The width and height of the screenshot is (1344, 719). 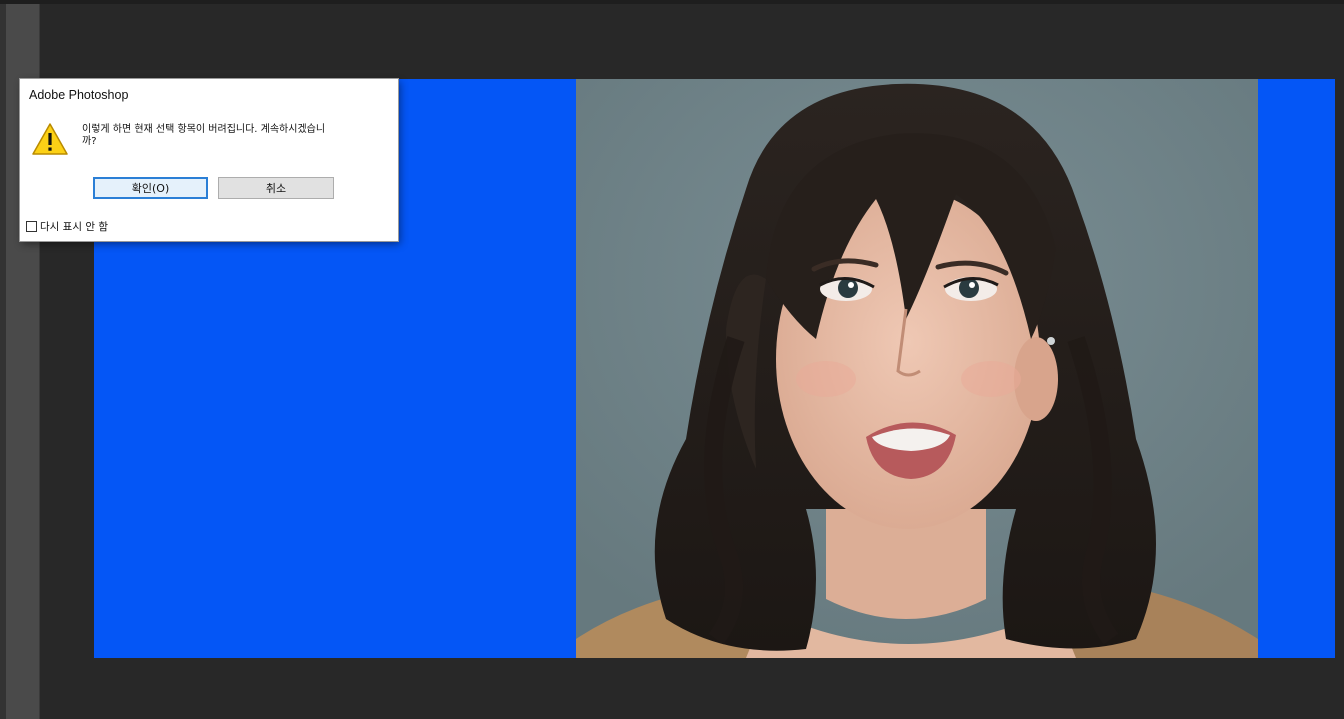 I want to click on dont-show-again-option: 다시 표시 안 함, so click(x=67, y=226).